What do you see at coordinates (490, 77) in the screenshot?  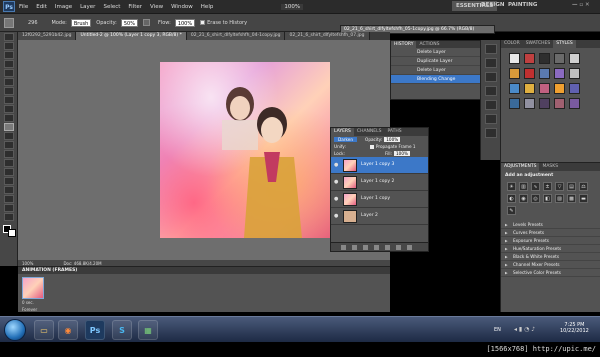 I see `character-panel-icon` at bounding box center [490, 77].